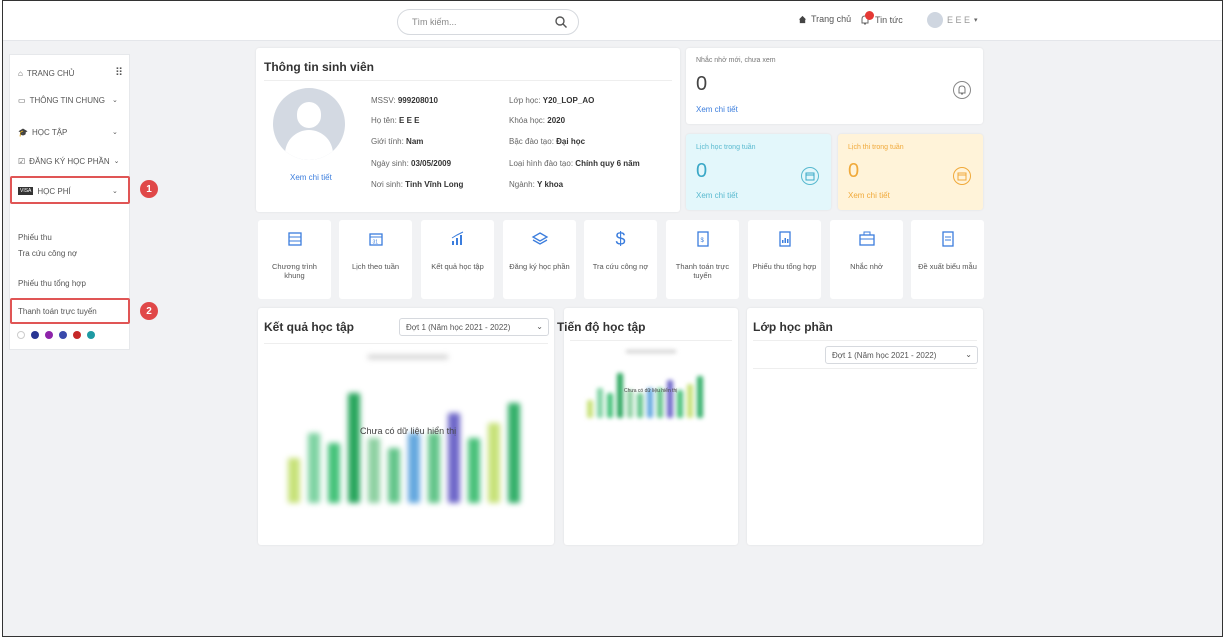  What do you see at coordinates (866, 238) in the screenshot?
I see `briefcase-icon` at bounding box center [866, 238].